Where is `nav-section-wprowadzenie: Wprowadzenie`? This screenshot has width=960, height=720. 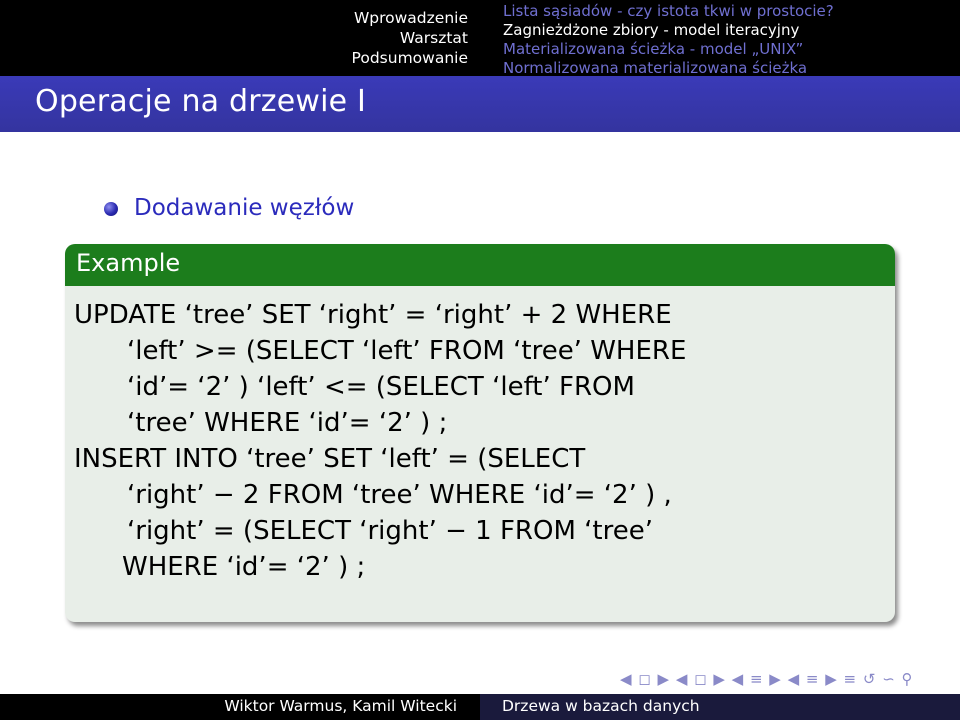
nav-section-wprowadzenie: Wprowadzenie is located at coordinates (384, 18).